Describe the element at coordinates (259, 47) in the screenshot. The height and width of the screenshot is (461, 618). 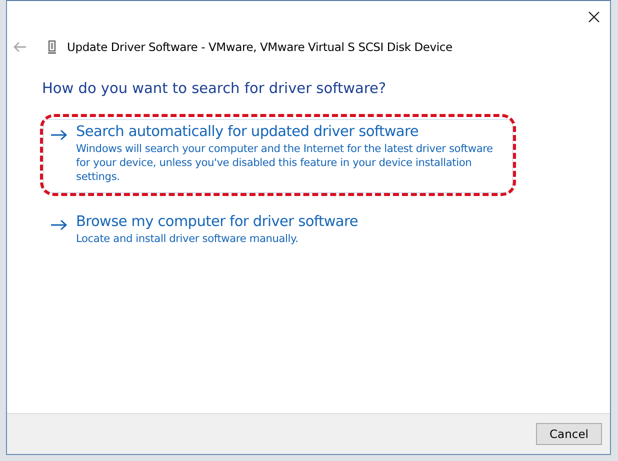
I see `window-title: Update Driver Software - VMware, VMware Virtual S SCSI Disk Device` at that location.